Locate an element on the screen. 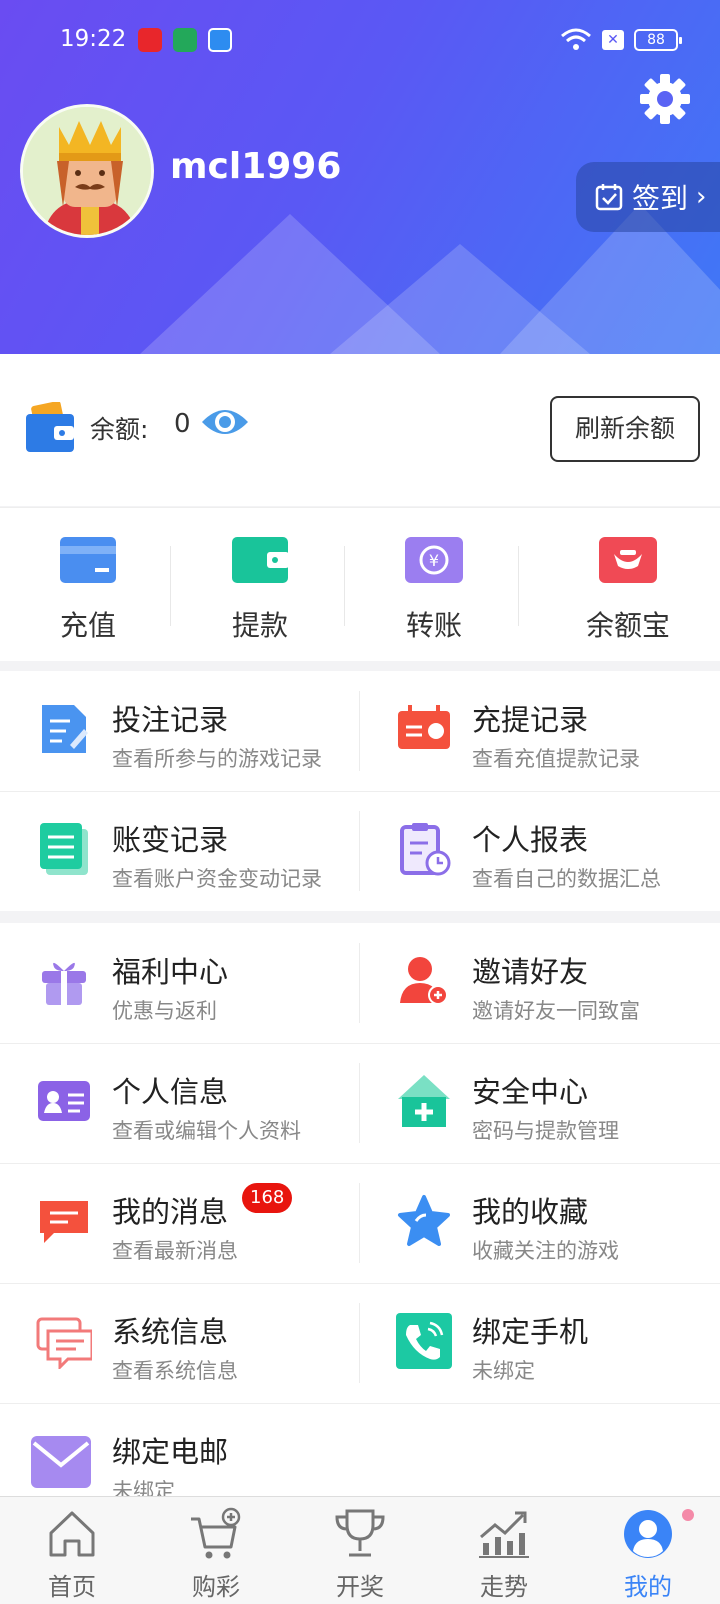 Image resolution: width=720 pixels, height=1604 pixels. item-title: 绑定手机 is located at coordinates (530, 1332).